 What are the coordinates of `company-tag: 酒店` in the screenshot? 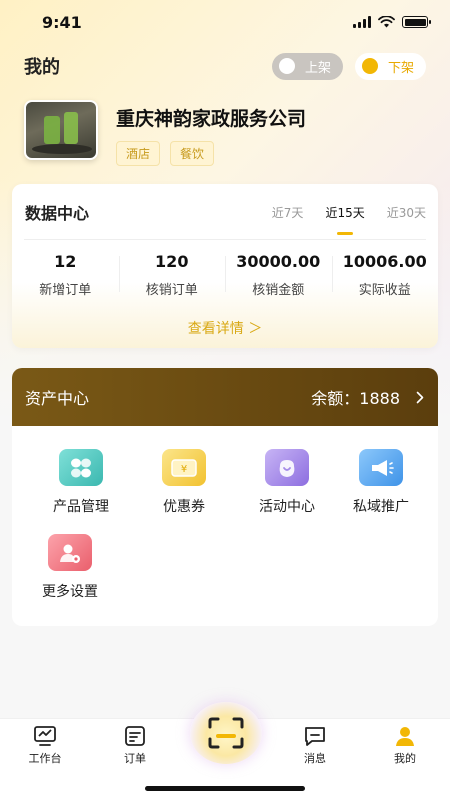 It's located at (138, 153).